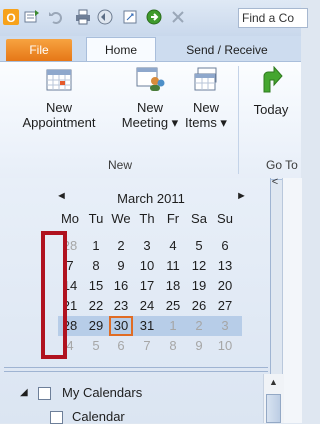 This screenshot has width=320, height=424. Describe the element at coordinates (271, 109) in the screenshot. I see `today-label: Today` at that location.